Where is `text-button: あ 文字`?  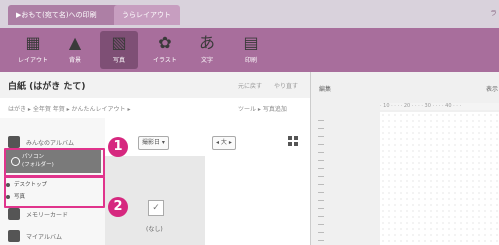
text-button: あ 文字 is located at coordinates (207, 50).